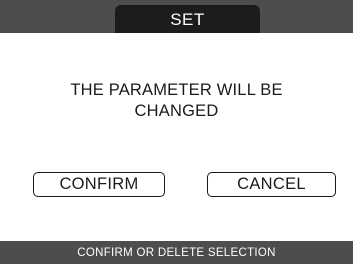  What do you see at coordinates (176, 90) in the screenshot?
I see `message-line-1: THE PARAMETER WILL BE` at bounding box center [176, 90].